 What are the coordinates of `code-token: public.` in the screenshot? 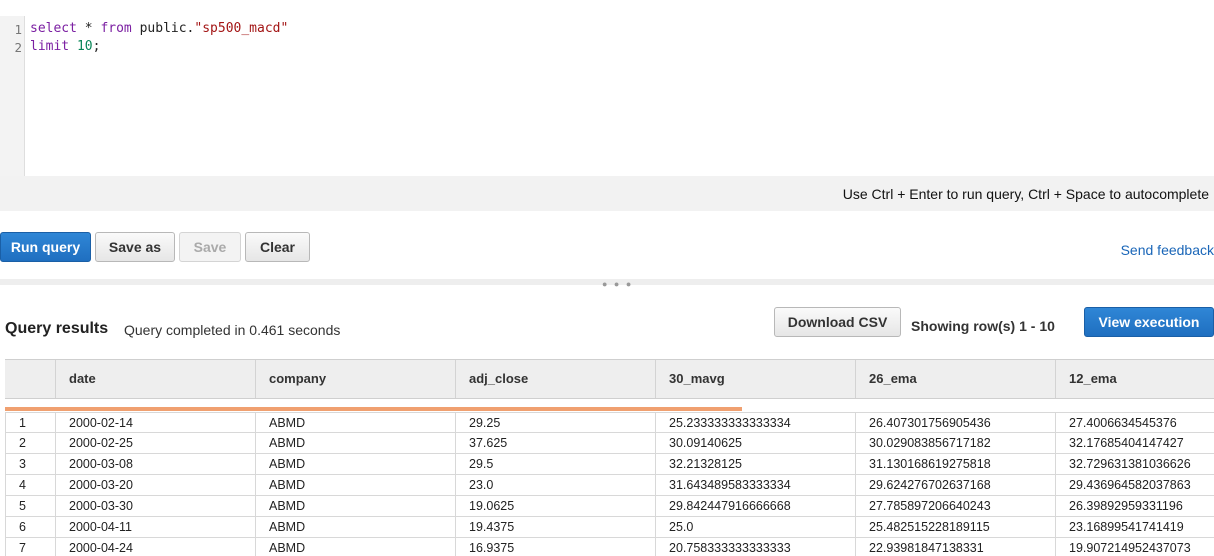 It's located at (163, 28).